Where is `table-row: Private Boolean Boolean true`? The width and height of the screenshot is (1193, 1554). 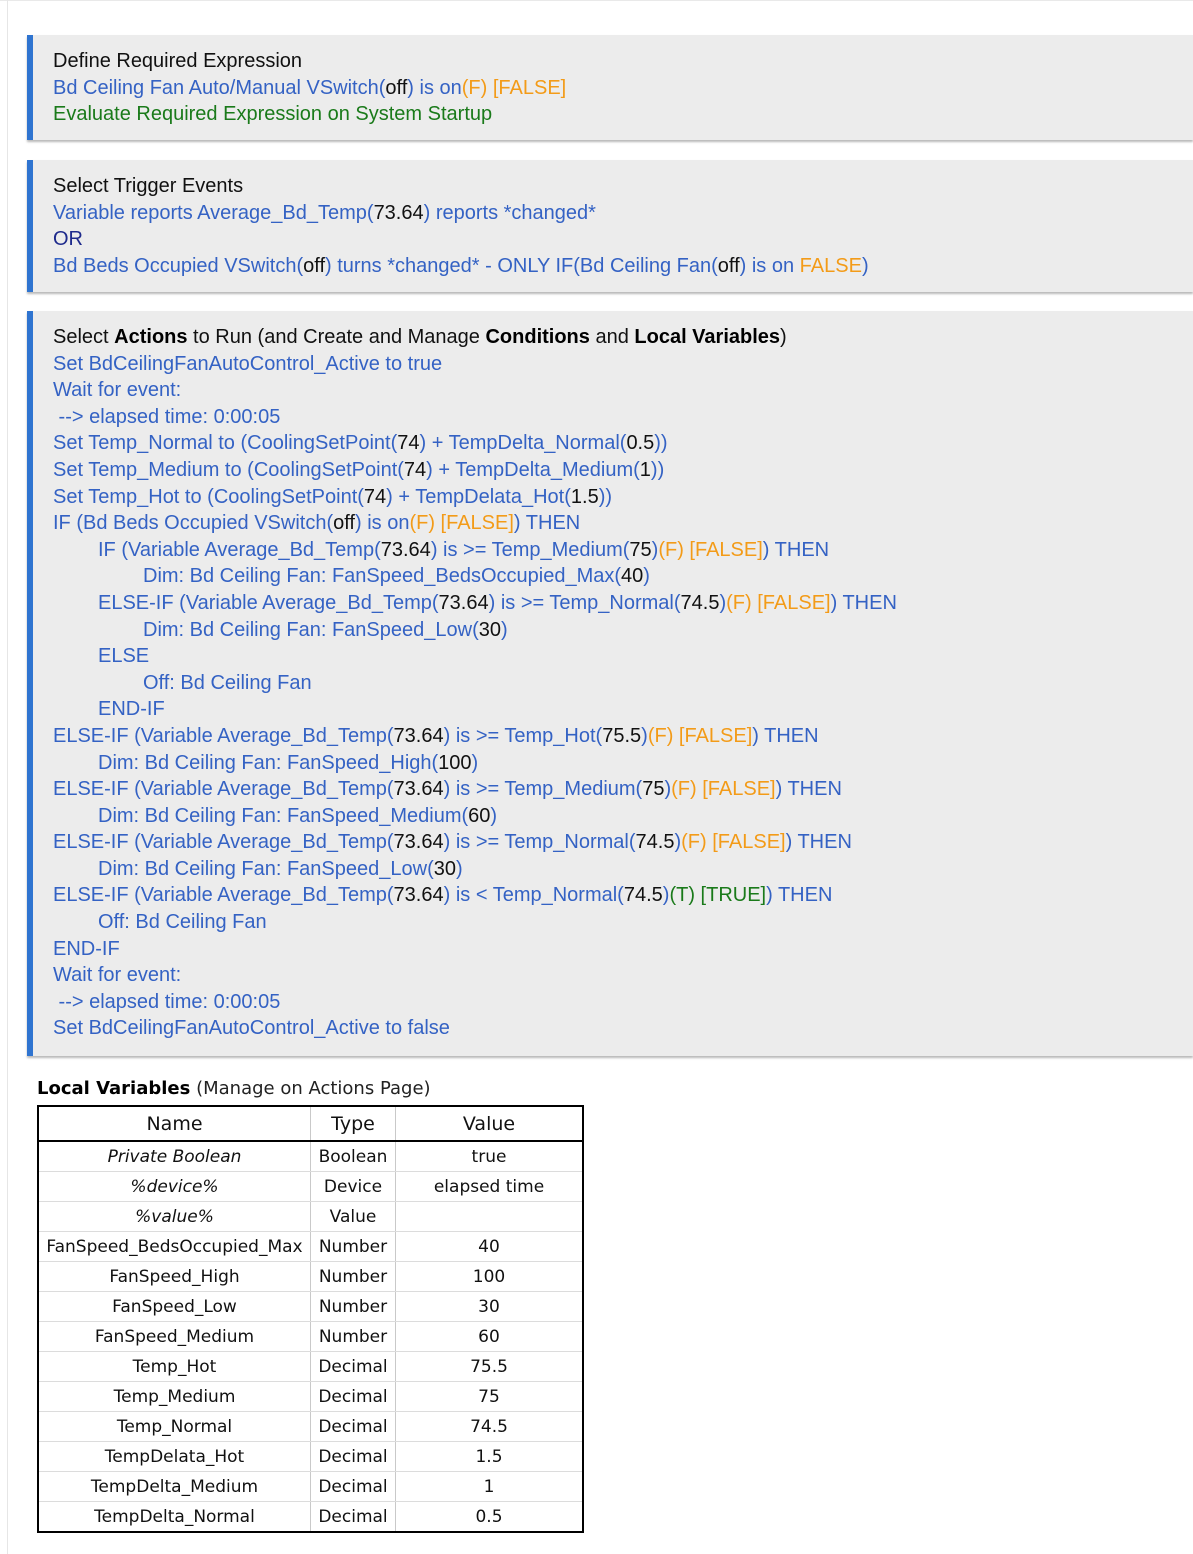 table-row: Private Boolean Boolean true is located at coordinates (310, 1156).